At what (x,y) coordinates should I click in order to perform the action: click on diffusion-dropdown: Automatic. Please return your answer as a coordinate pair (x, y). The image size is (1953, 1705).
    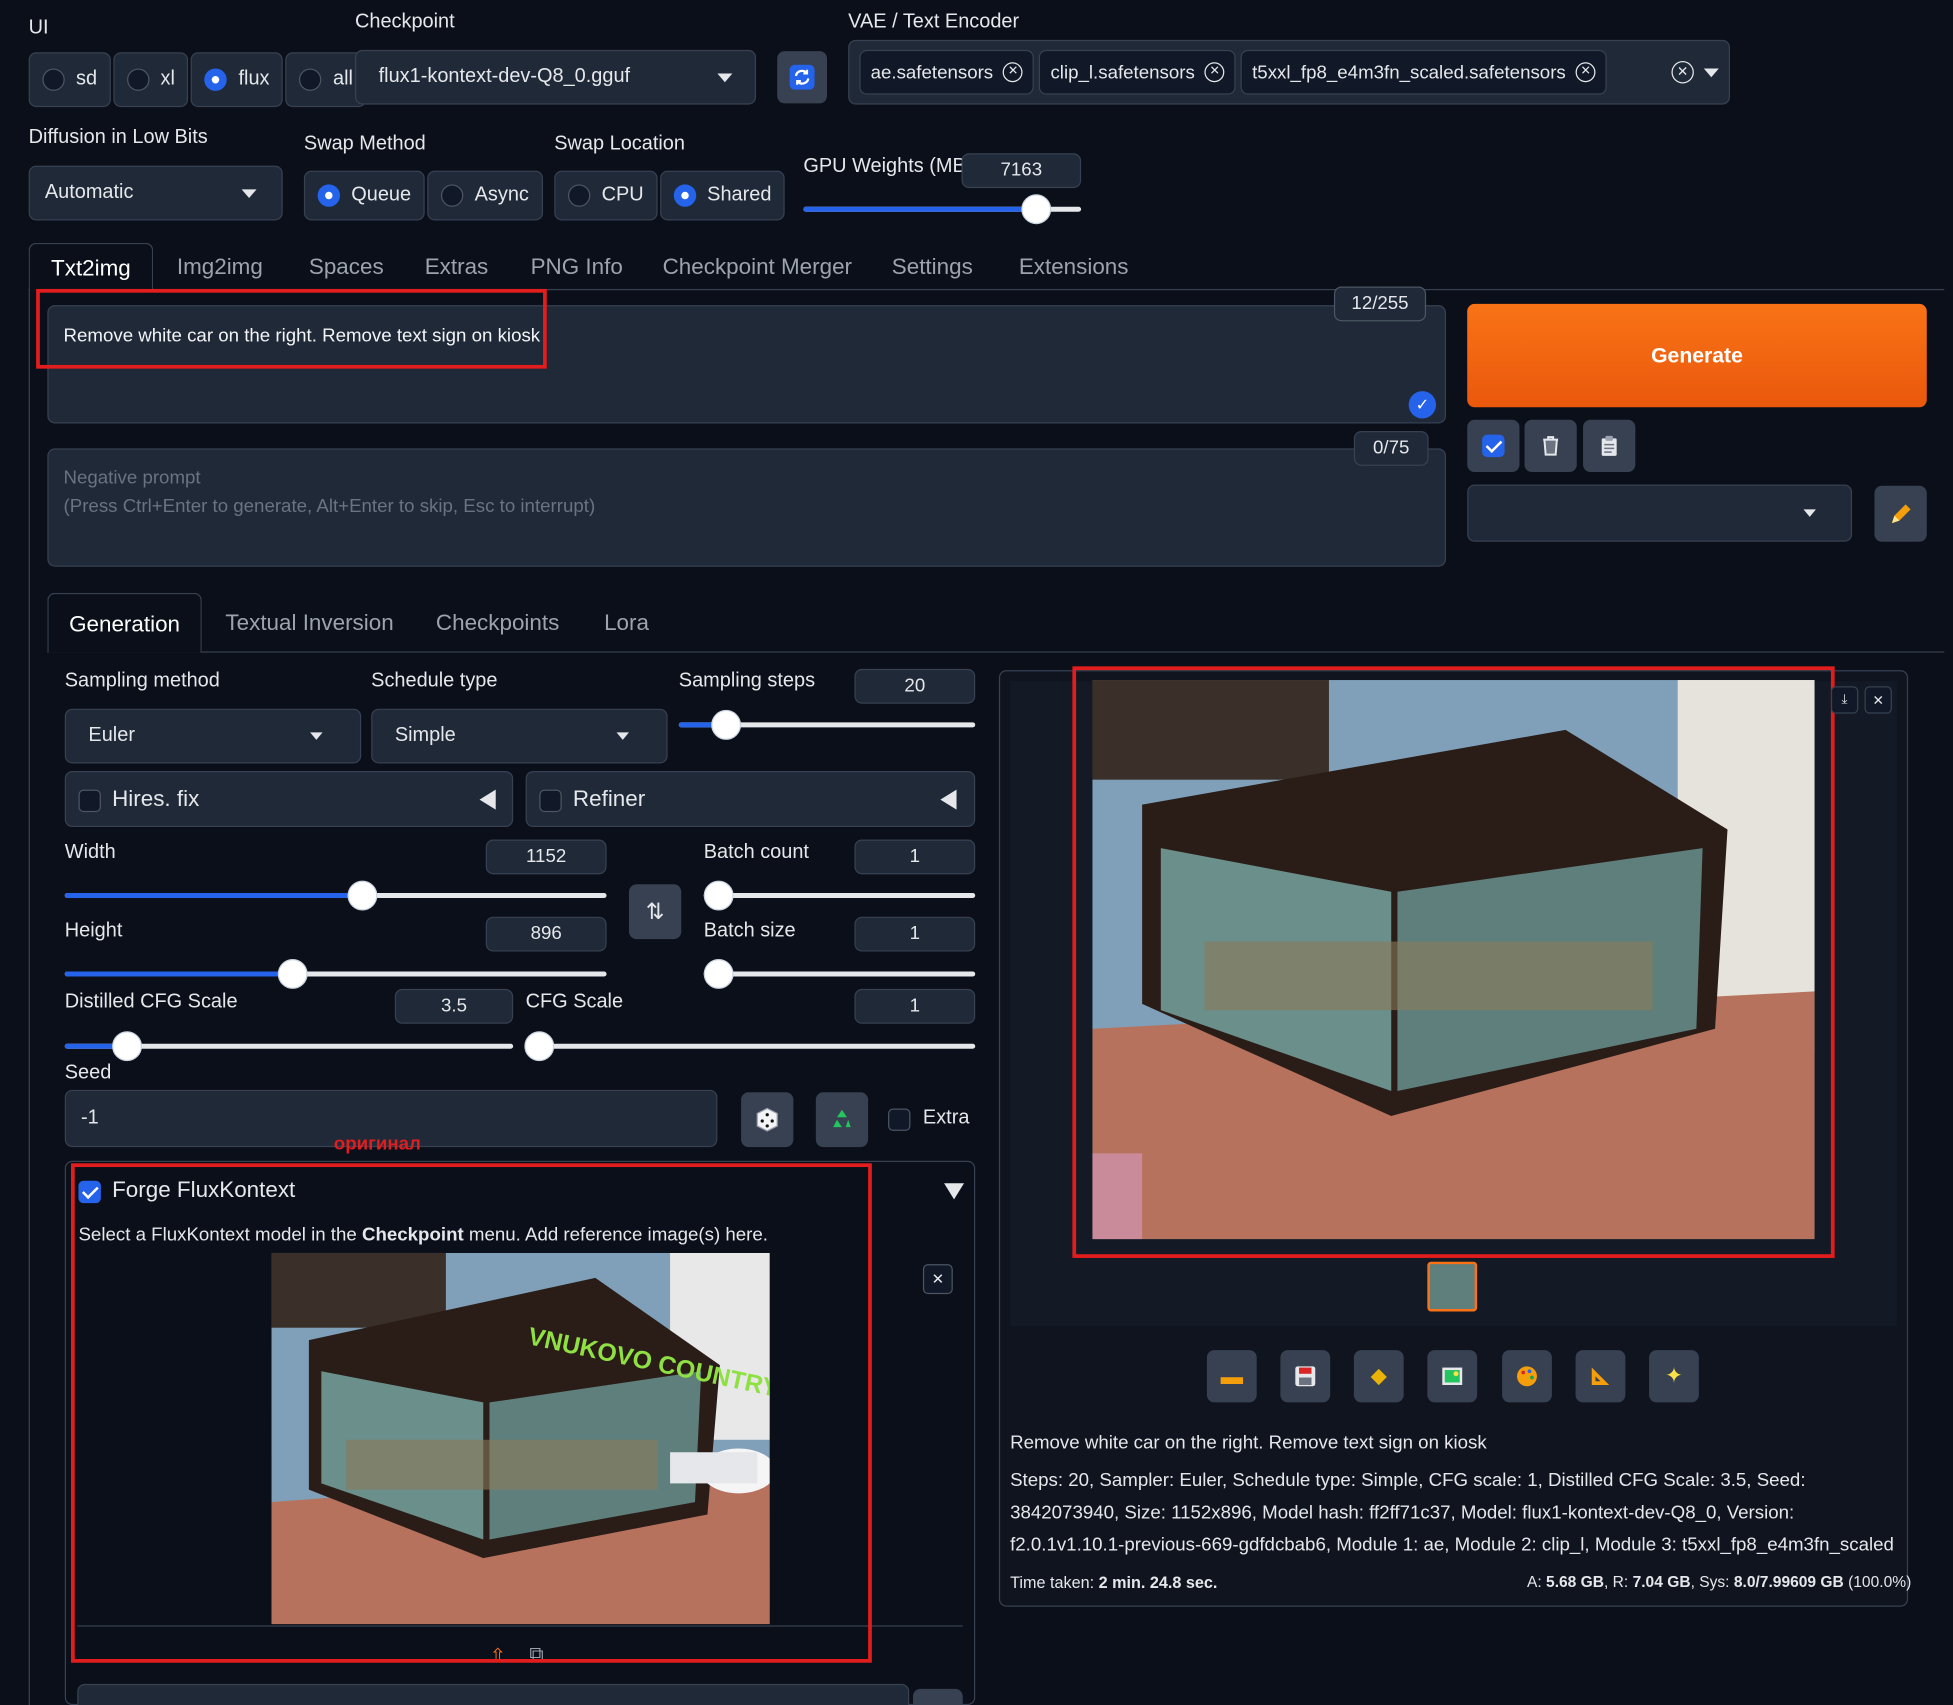
    Looking at the image, I should click on (155, 193).